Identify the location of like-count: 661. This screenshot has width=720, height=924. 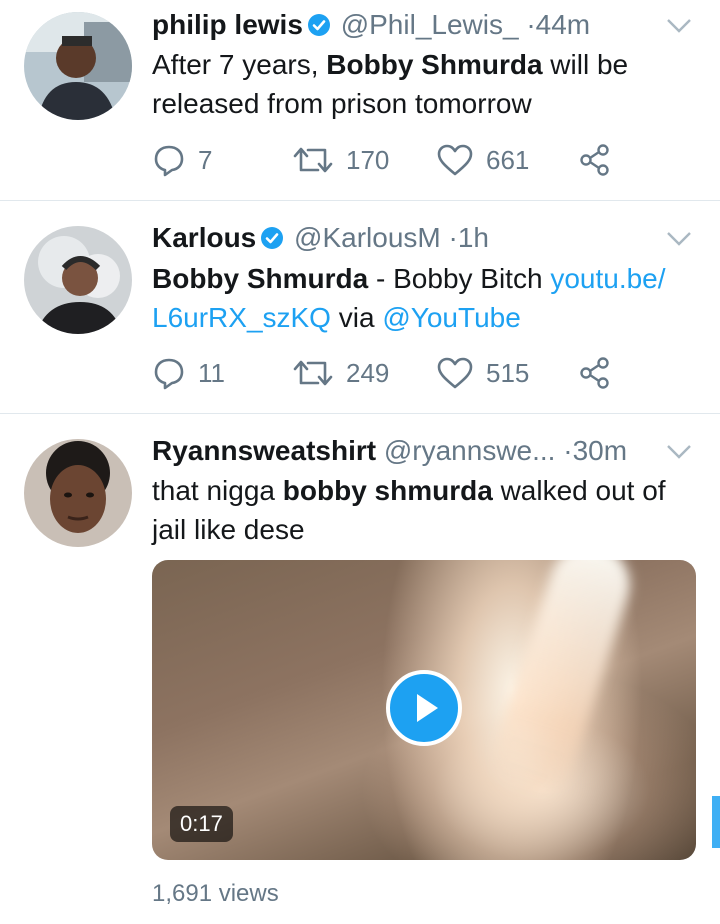
(508, 159).